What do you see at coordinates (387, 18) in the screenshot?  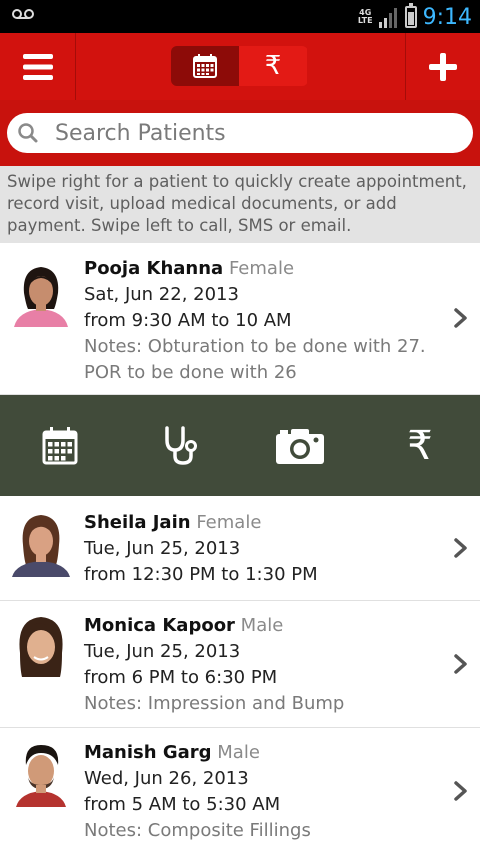 I see `signal-icon` at bounding box center [387, 18].